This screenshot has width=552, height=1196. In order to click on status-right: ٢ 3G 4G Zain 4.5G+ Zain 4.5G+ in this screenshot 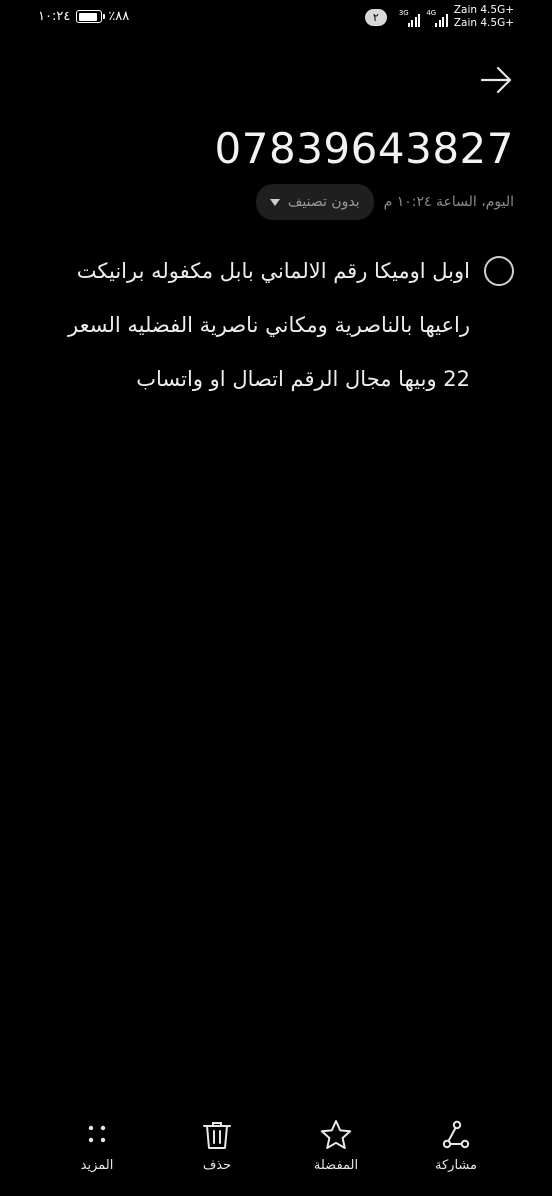, I will do `click(439, 17)`.